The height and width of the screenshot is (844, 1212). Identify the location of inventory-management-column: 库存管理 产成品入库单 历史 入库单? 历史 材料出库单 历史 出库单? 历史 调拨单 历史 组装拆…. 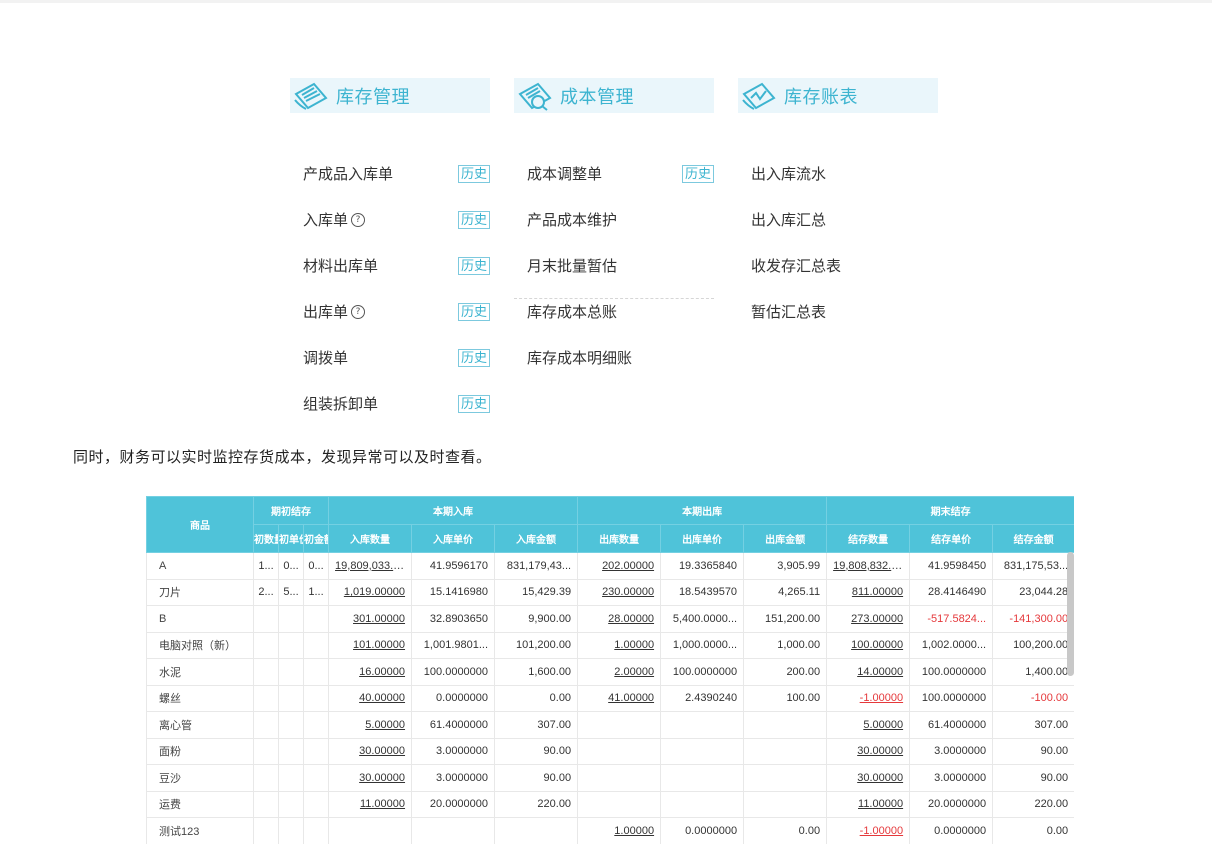
(390, 245).